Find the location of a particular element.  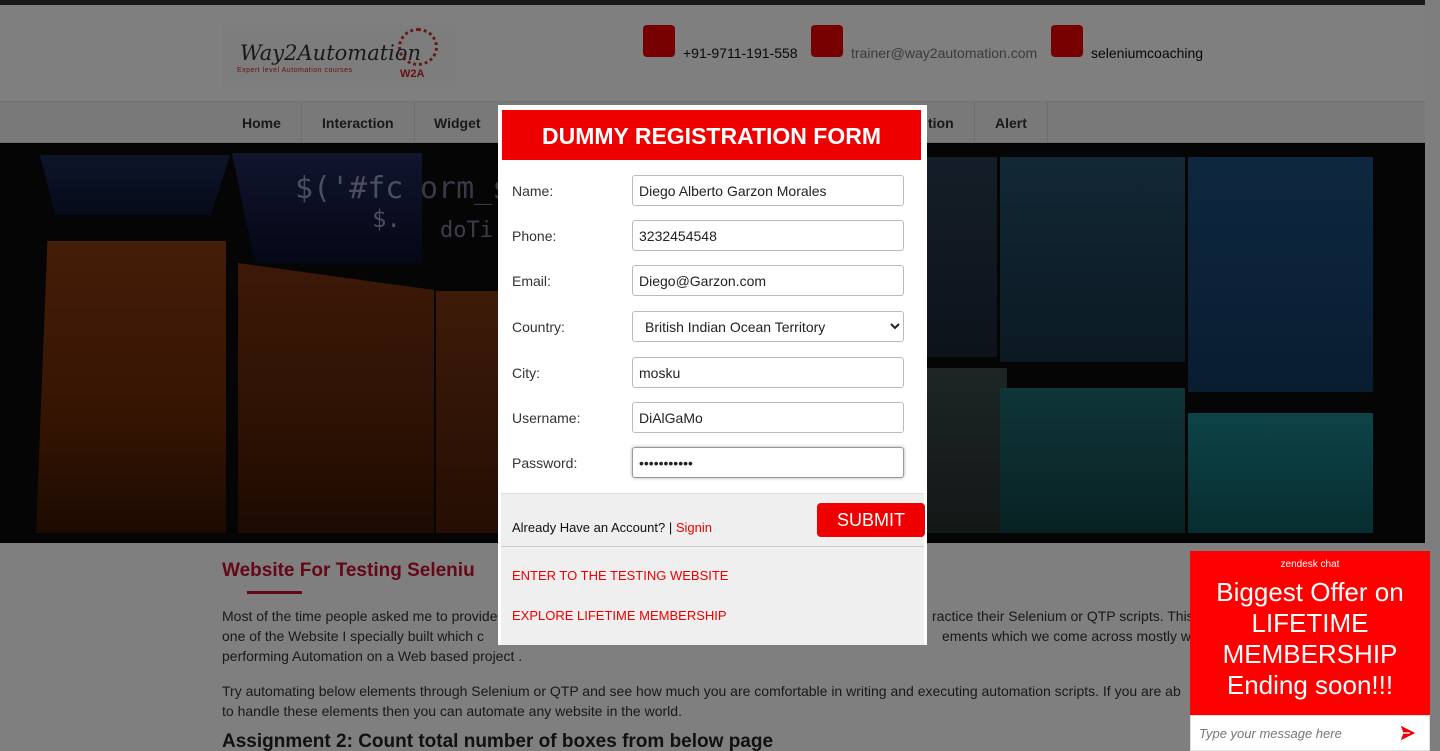

city-field is located at coordinates (768, 372).